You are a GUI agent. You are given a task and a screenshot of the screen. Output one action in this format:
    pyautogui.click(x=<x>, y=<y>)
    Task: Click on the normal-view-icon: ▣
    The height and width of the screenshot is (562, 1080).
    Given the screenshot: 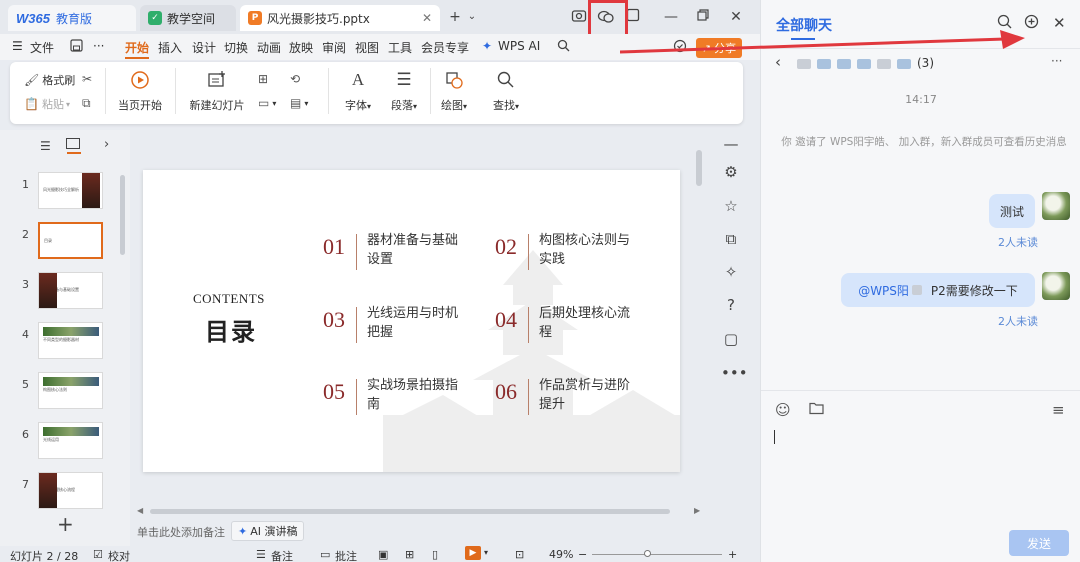 What is the action you would take?
    pyautogui.click(x=383, y=554)
    